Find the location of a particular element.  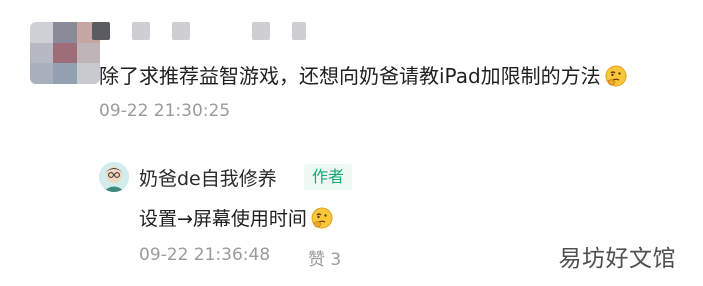

comment-text: 除了求推荐益智游戏，还想向奶爸请教iPad加限制的方法 is located at coordinates (363, 74).